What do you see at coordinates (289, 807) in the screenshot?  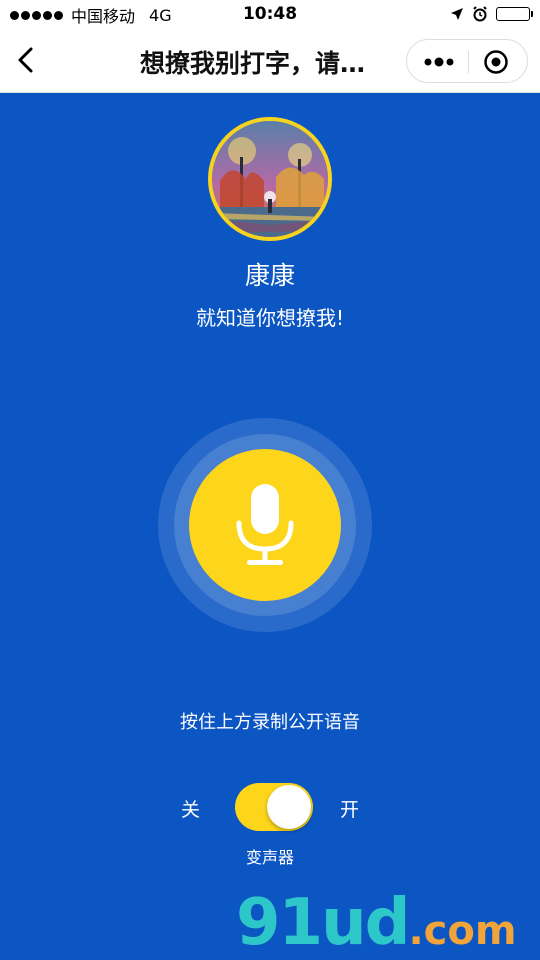 I see `toggle-knob` at bounding box center [289, 807].